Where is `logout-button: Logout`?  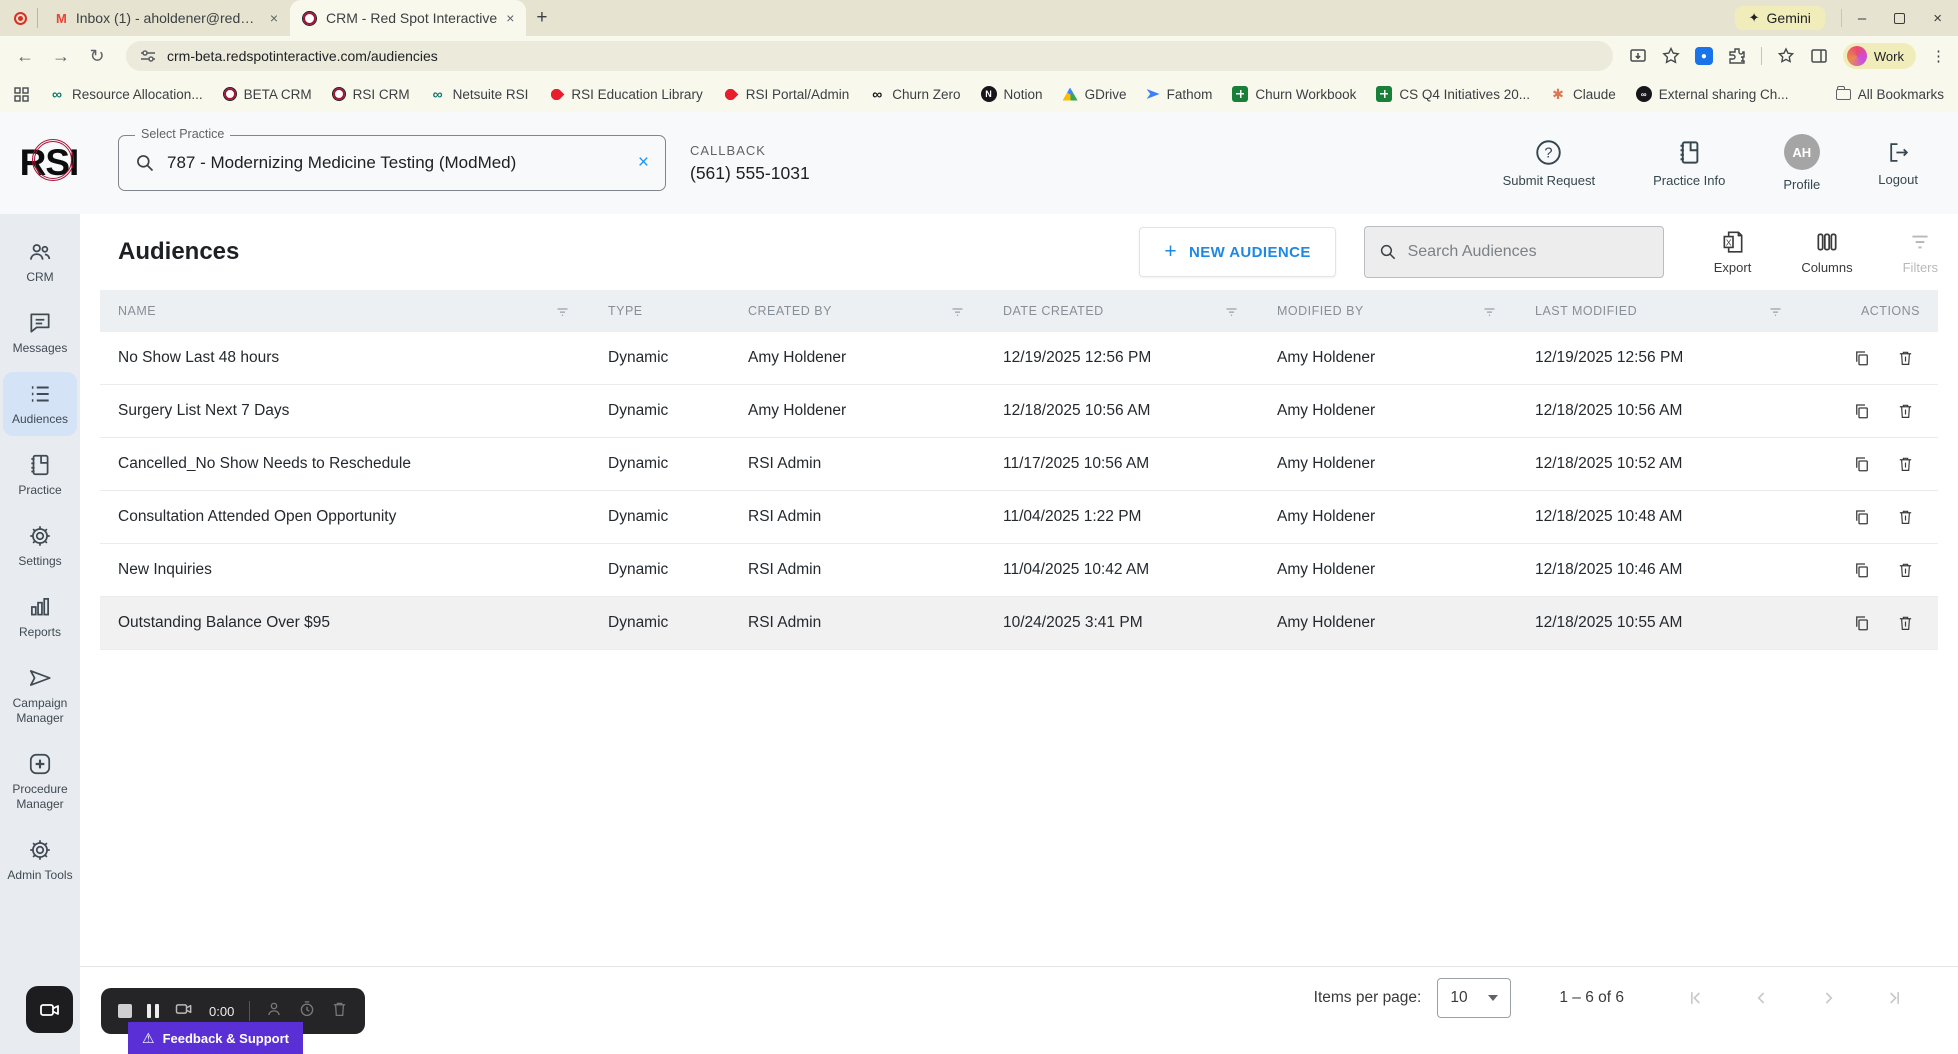
logout-button: Logout is located at coordinates (1898, 163).